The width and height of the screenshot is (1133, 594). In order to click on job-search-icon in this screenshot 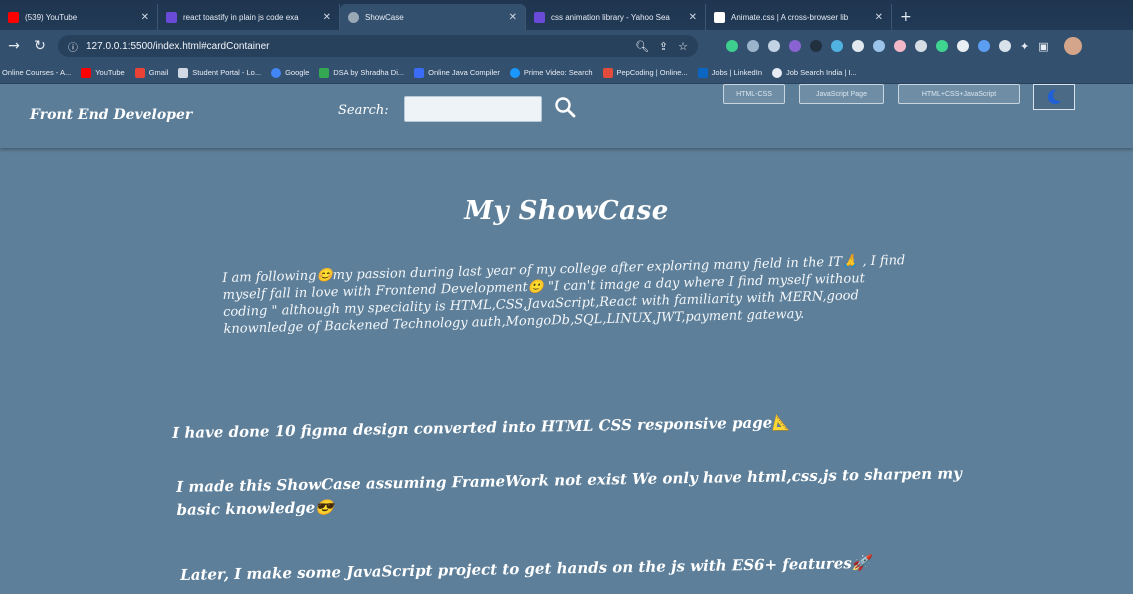, I will do `click(777, 72)`.